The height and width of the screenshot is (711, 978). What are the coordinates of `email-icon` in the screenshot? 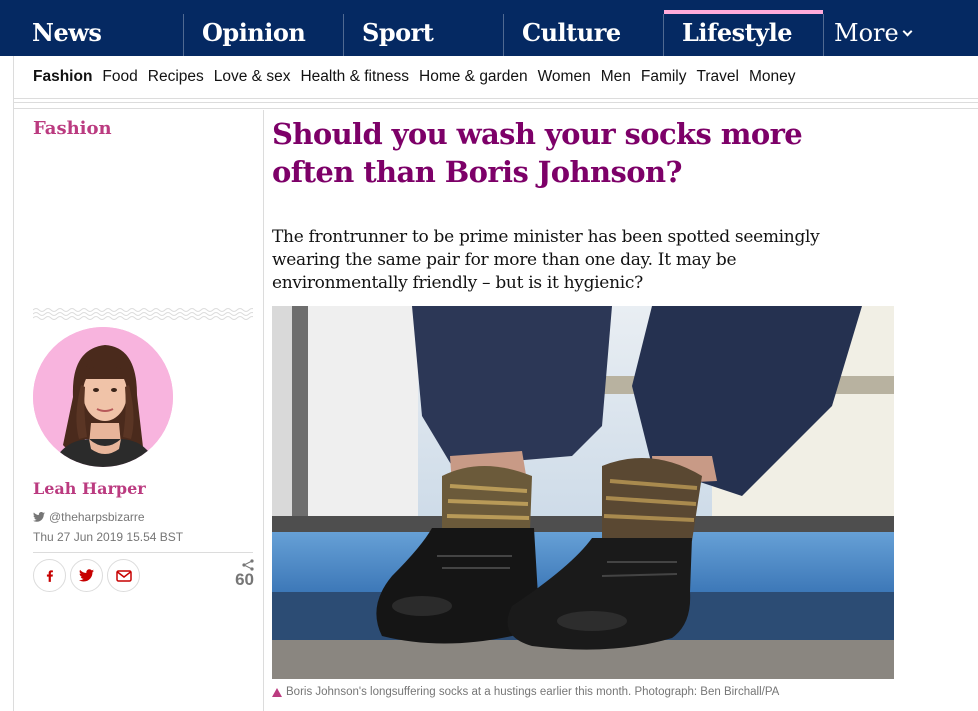 It's located at (123, 575).